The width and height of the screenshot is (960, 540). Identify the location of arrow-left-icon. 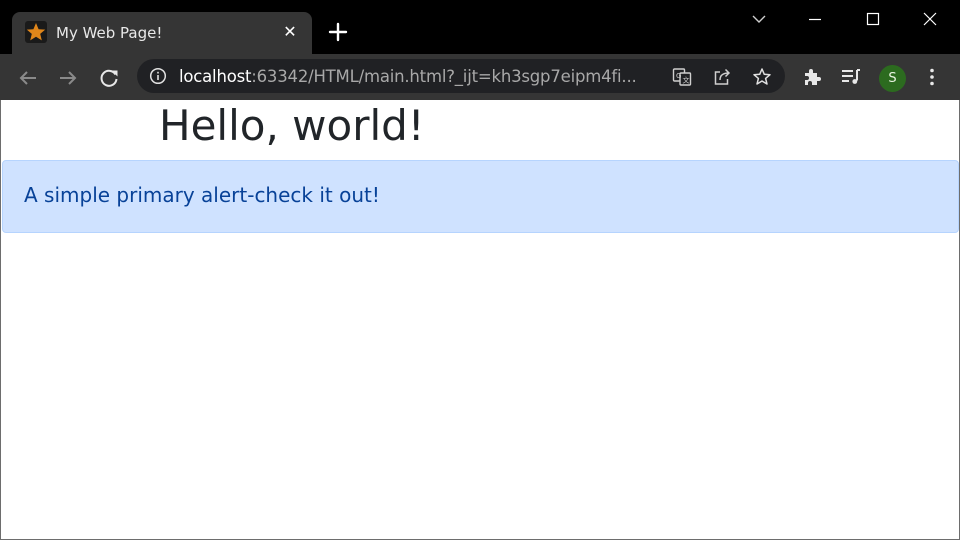
(28, 78).